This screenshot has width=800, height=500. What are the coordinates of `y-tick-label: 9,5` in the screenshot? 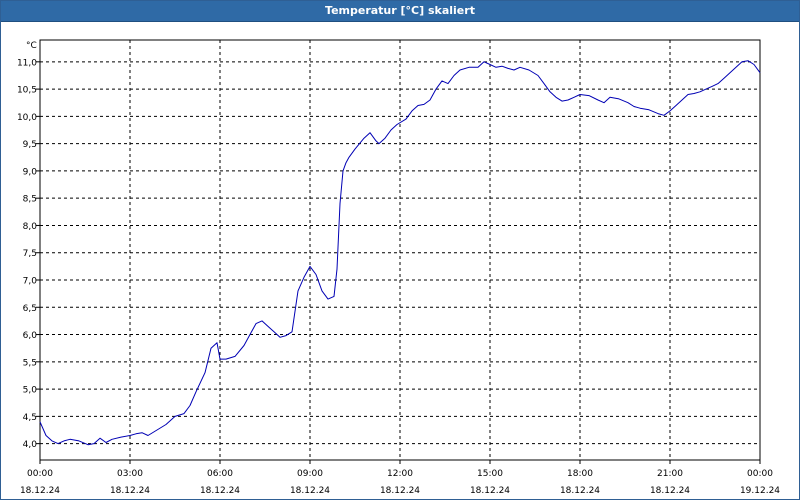 It's located at (30, 145).